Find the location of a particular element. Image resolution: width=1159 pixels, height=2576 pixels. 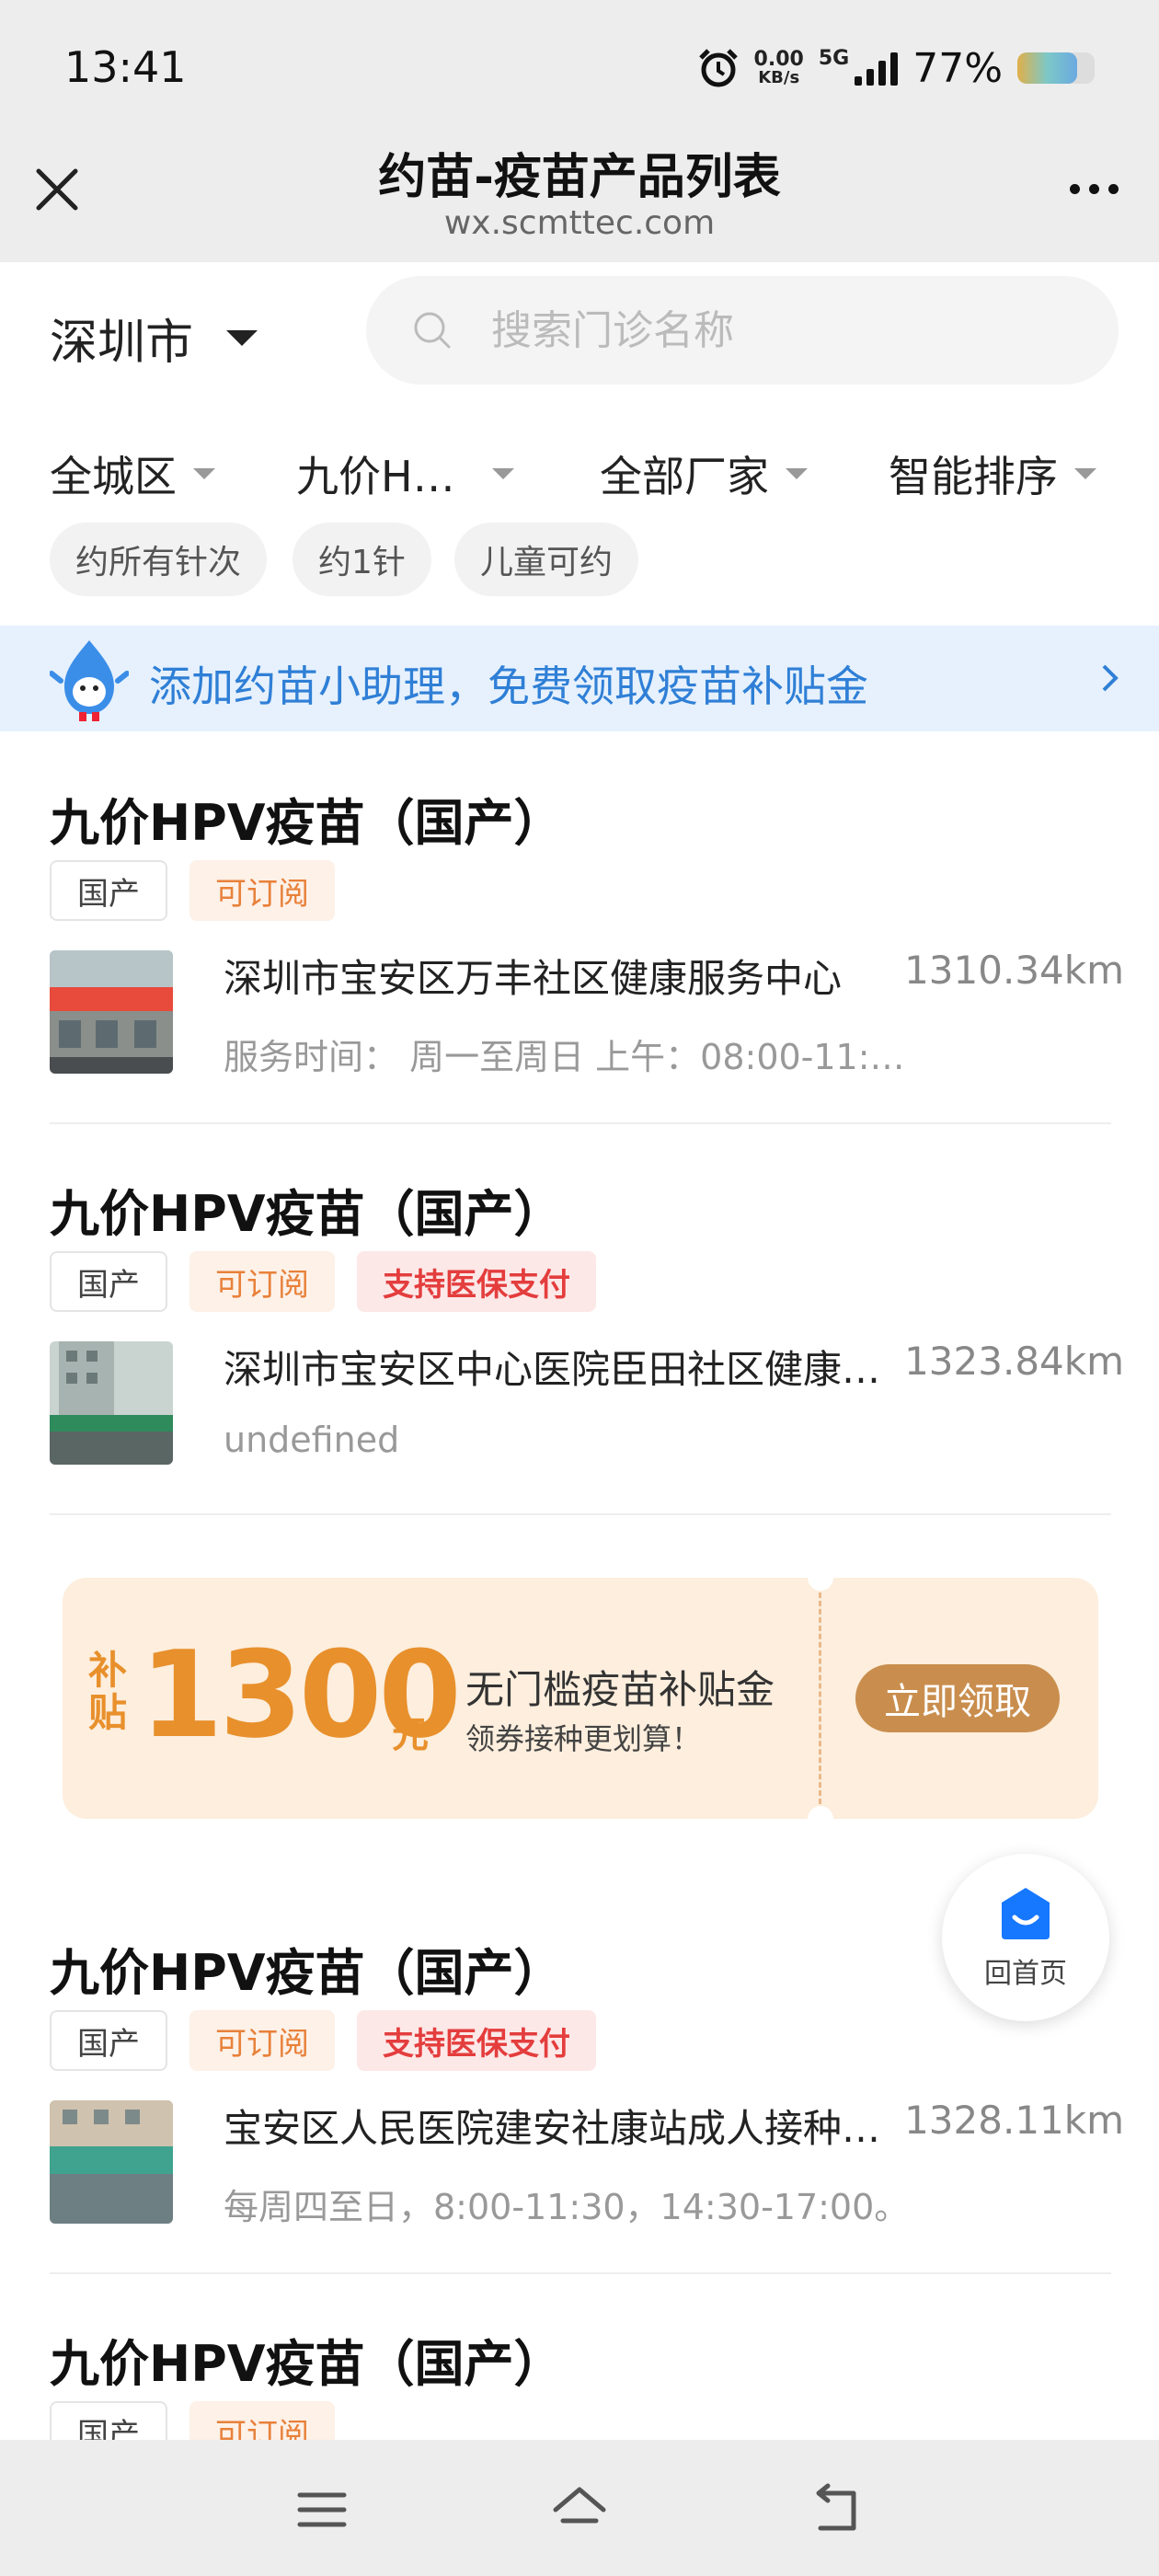

home-icon is located at coordinates (1026, 1913).